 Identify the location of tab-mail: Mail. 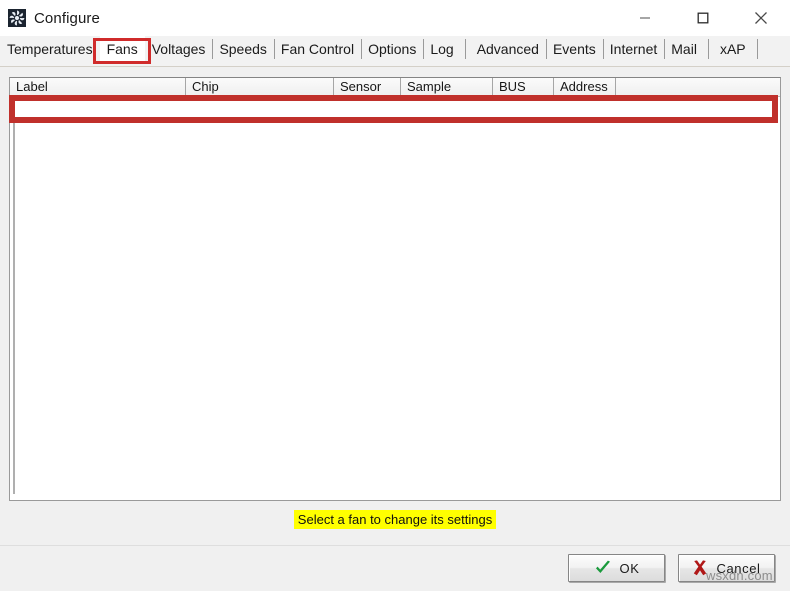
(684, 49).